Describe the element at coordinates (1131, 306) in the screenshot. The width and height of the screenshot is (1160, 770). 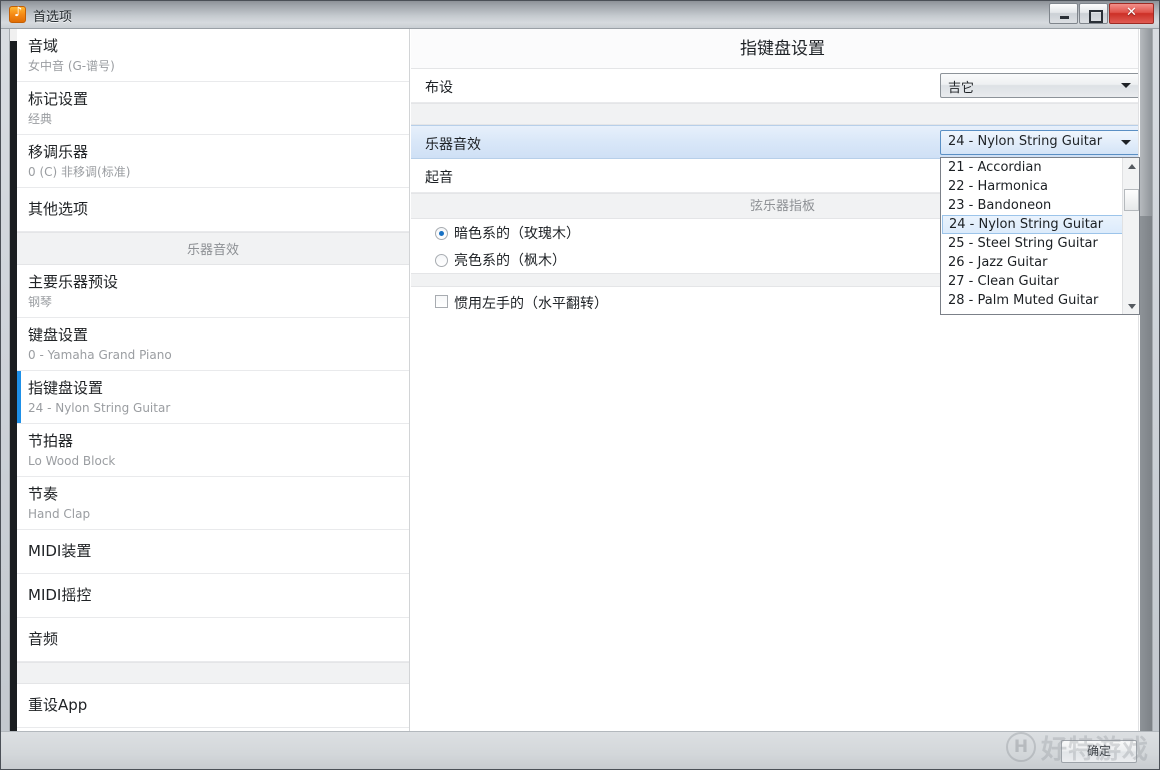
I see `scroll-down-arrow-icon` at that location.